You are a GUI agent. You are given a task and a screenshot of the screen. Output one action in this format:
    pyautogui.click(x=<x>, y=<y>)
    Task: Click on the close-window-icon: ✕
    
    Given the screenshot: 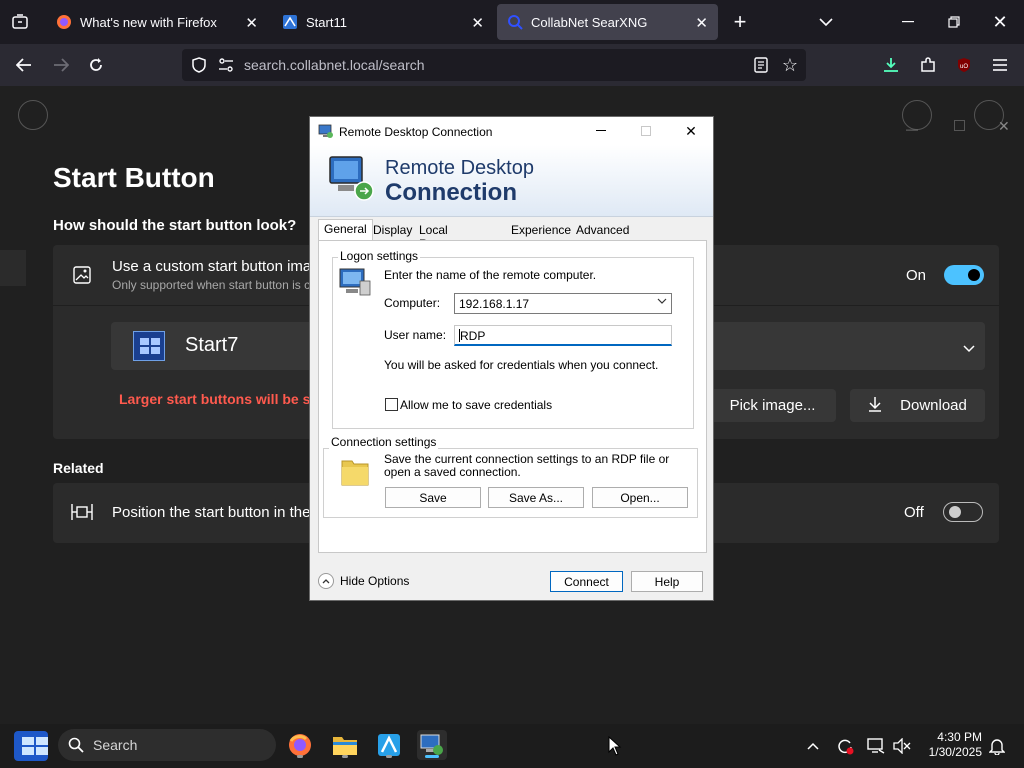 What is the action you would take?
    pyautogui.click(x=1000, y=22)
    